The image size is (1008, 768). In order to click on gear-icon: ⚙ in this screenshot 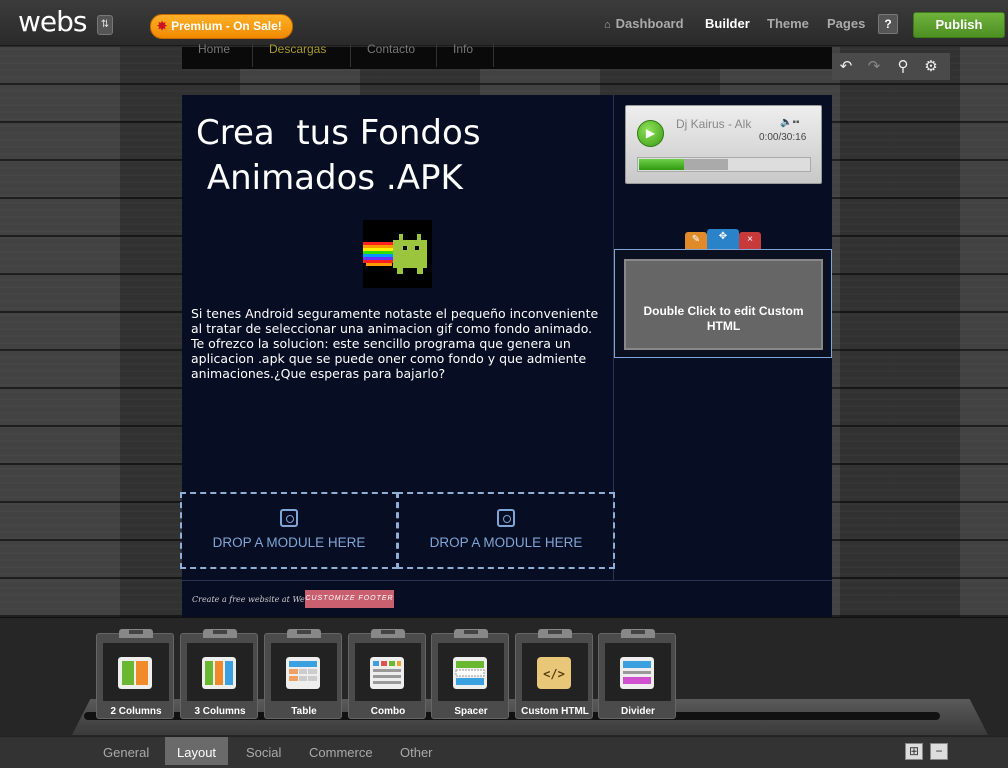, I will do `click(931, 67)`.